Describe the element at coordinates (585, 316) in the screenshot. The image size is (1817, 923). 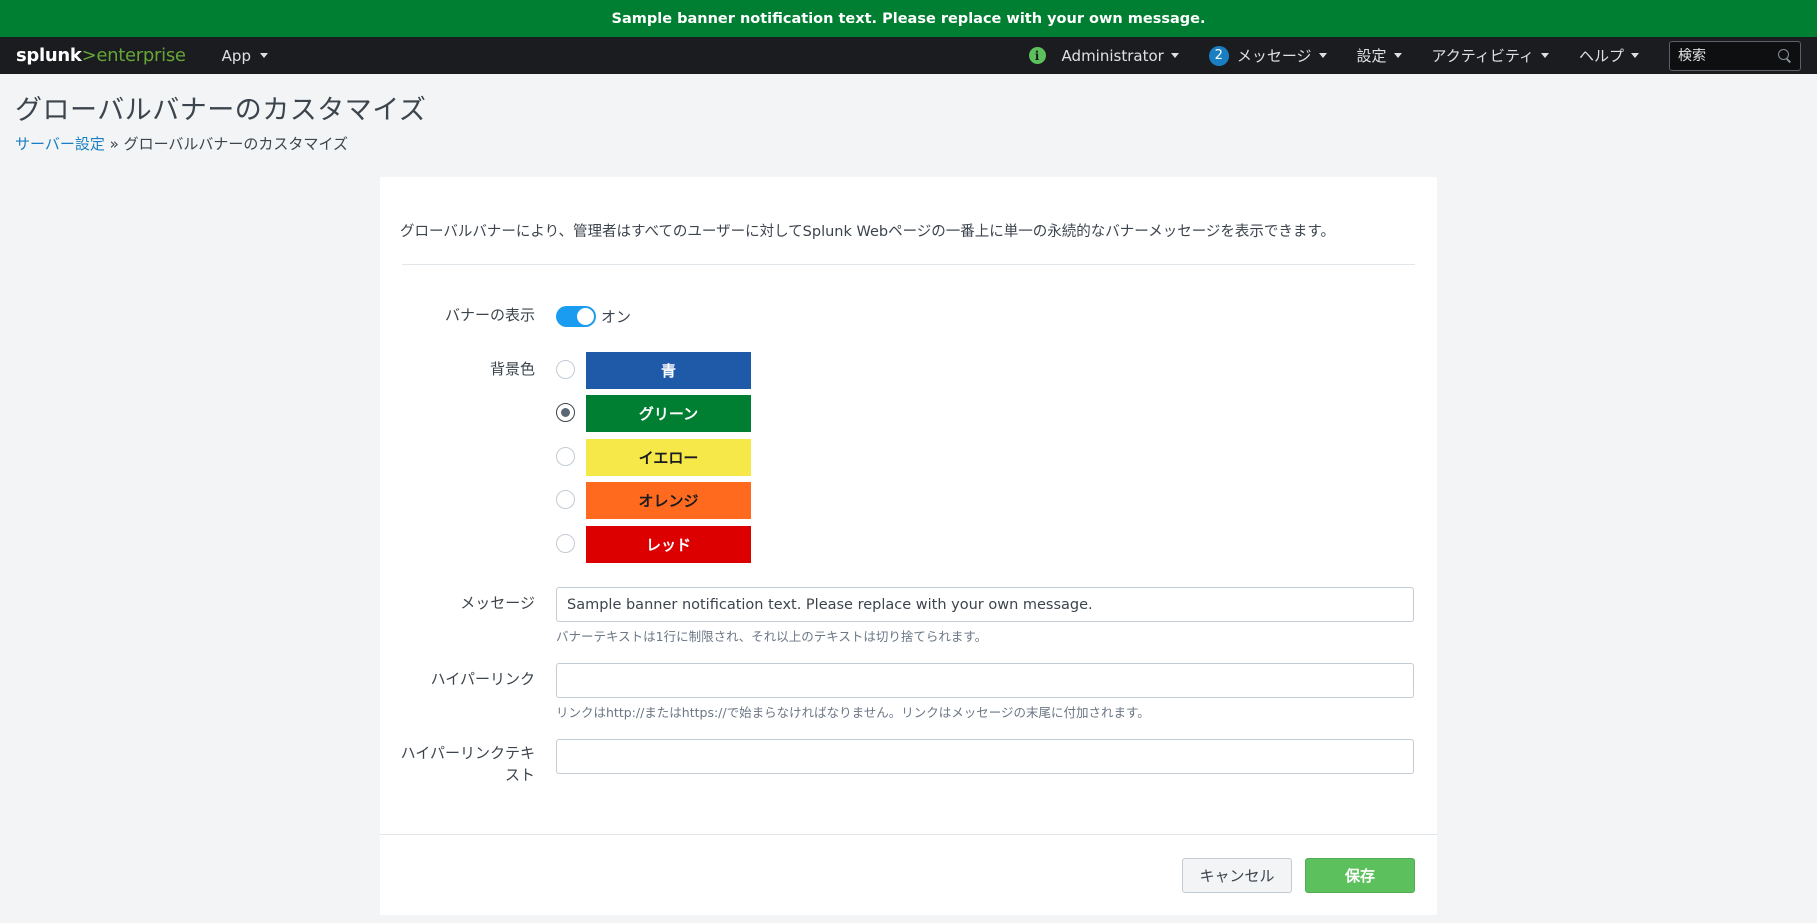
I see `toggle-knob` at that location.